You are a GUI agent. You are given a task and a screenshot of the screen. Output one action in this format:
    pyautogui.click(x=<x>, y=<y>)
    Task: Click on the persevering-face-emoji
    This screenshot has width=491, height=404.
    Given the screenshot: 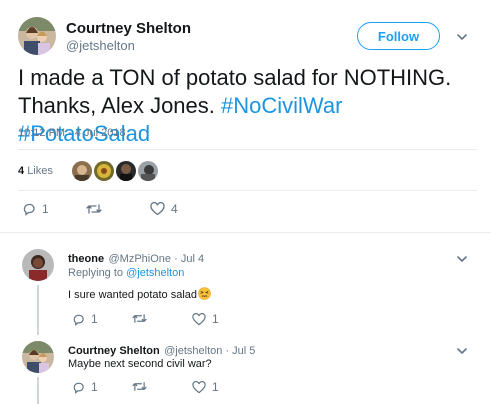 What is the action you would take?
    pyautogui.click(x=204, y=295)
    